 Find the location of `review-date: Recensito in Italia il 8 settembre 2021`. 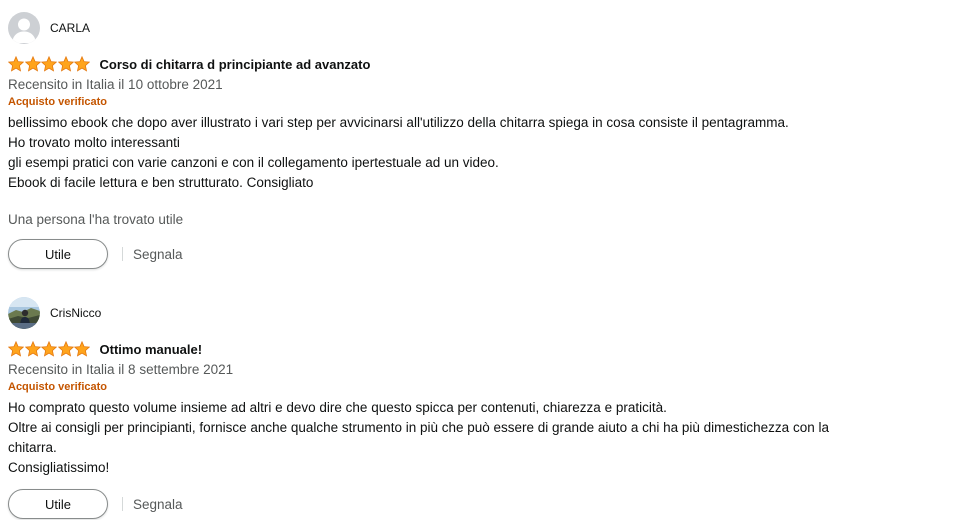

review-date: Recensito in Italia il 8 settembre 2021 is located at coordinates (121, 369).